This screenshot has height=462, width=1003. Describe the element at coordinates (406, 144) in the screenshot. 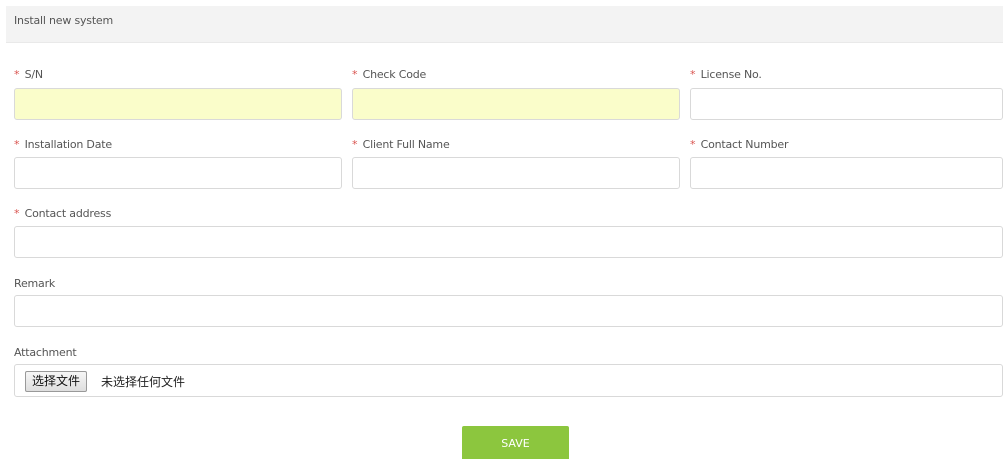

I see `client-full-name-label-text: Client Full Name` at that location.